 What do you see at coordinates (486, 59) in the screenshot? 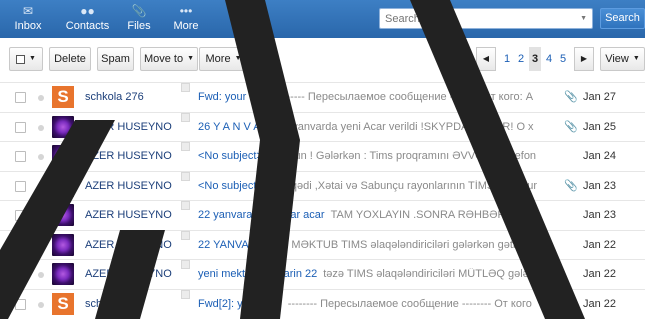
I see `previous-page-icon: ◀` at bounding box center [486, 59].